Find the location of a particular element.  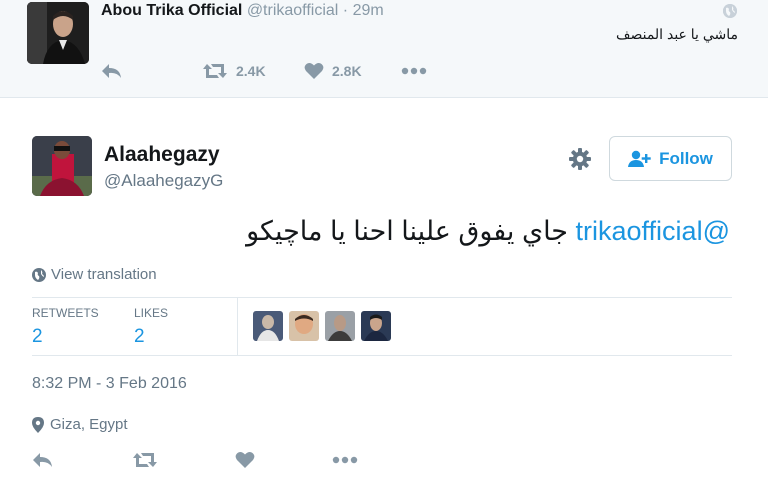

likes-stat: LIKES 2 is located at coordinates (151, 327).